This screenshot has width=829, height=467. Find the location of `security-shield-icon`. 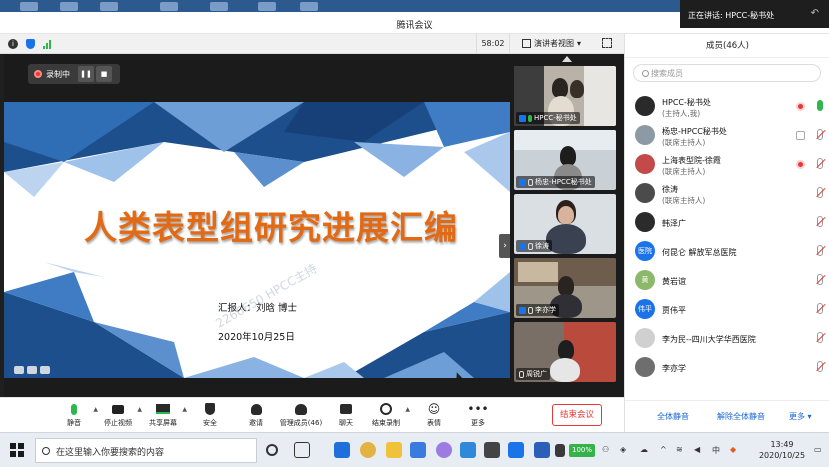

security-shield-icon is located at coordinates (30, 44).